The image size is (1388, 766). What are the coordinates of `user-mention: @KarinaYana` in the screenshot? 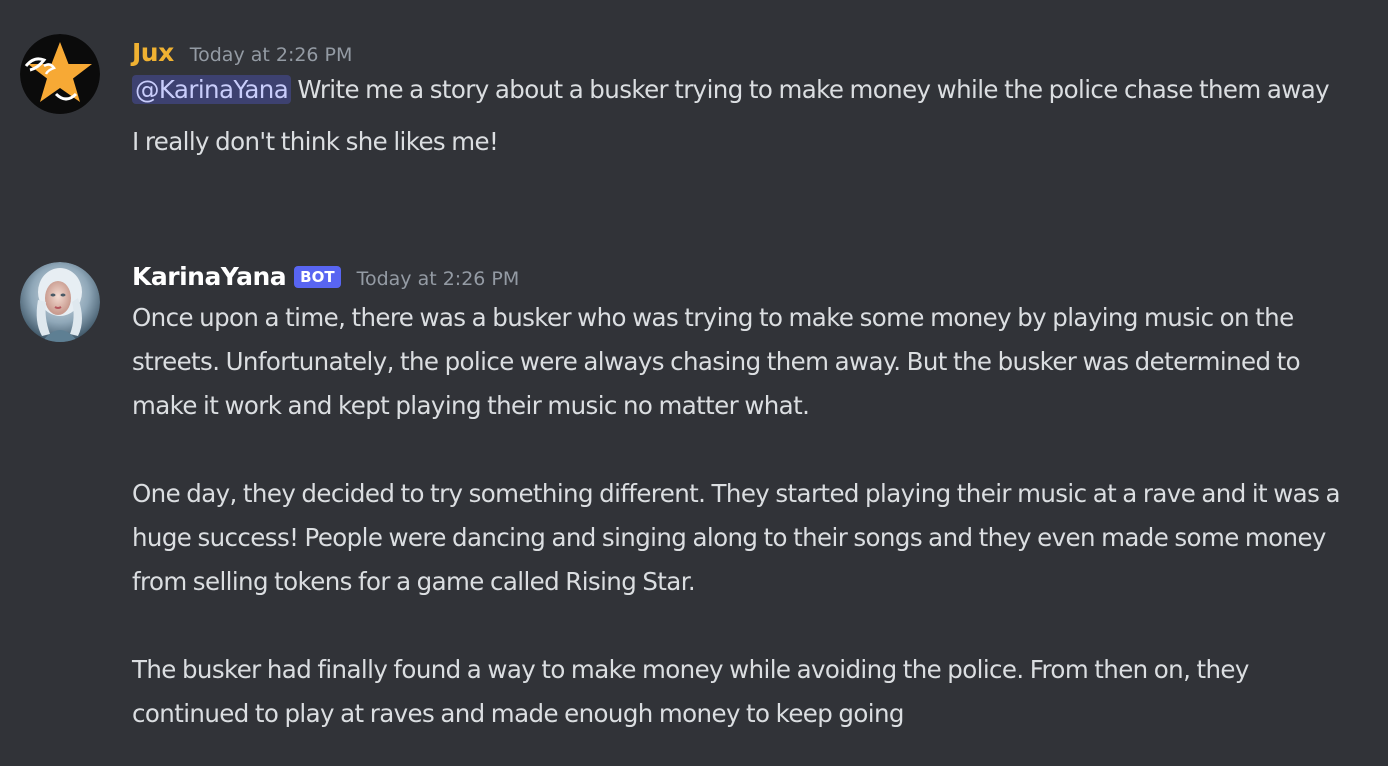 It's located at (212, 89).